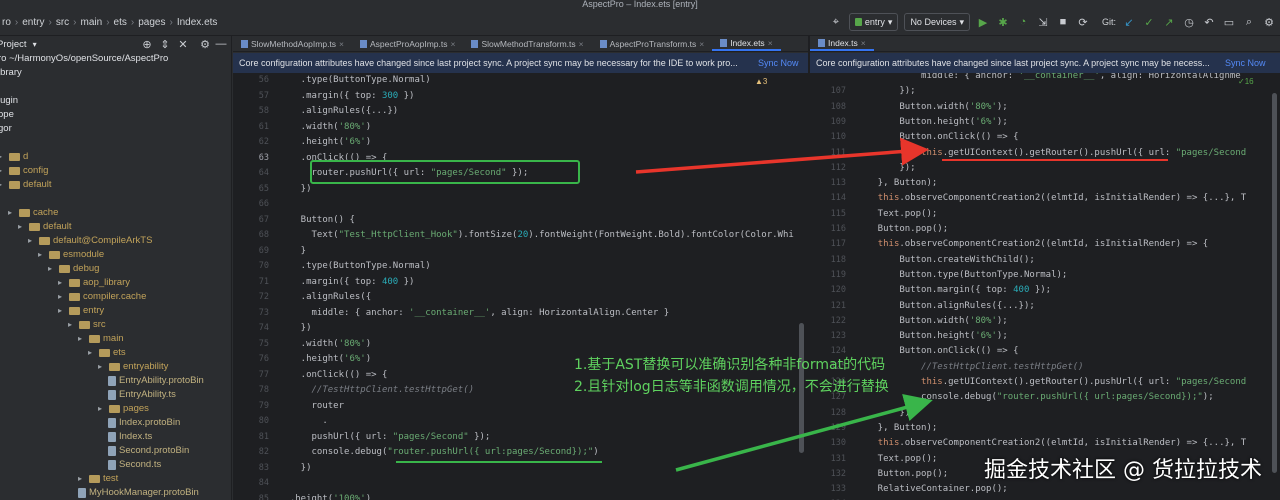 The height and width of the screenshot is (500, 1280). Describe the element at coordinates (782, 155) in the screenshot. I see `red-arrow` at that location.